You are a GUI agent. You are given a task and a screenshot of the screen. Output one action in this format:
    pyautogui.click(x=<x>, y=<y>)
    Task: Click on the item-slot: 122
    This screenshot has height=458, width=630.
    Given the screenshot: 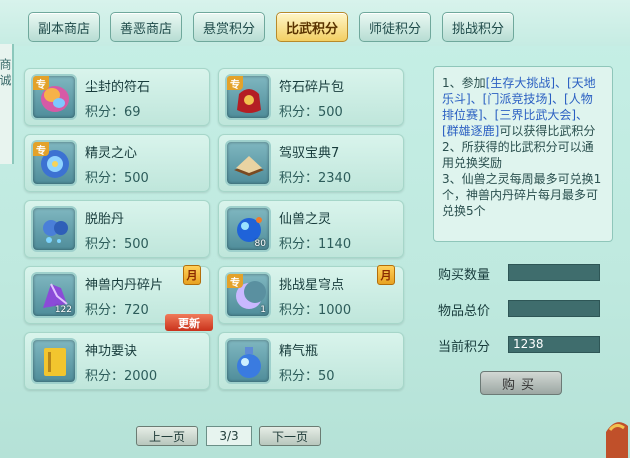 What is the action you would take?
    pyautogui.click(x=54, y=295)
    